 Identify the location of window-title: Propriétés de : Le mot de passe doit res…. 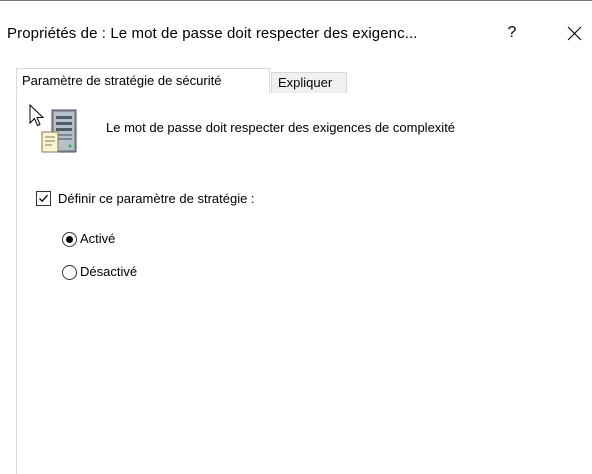
(212, 33).